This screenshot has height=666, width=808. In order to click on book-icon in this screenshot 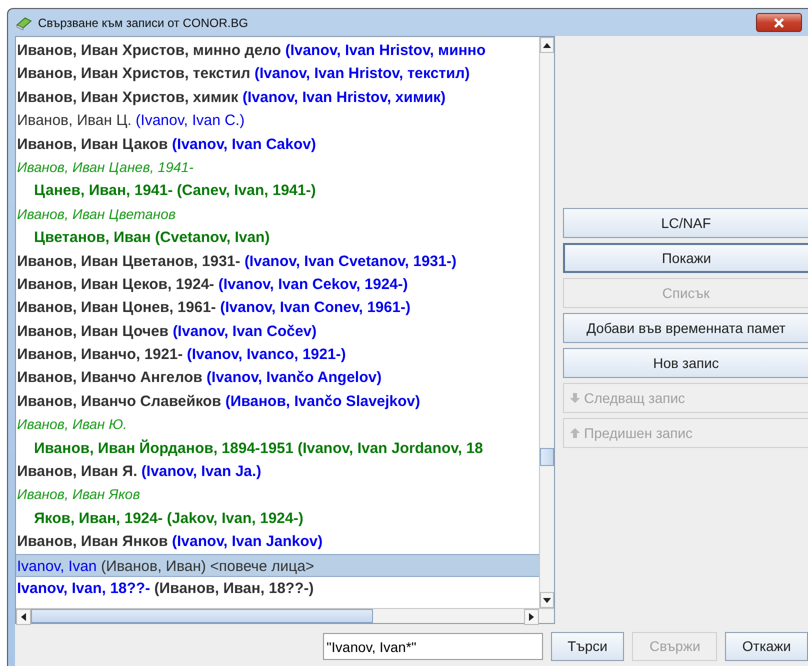, I will do `click(24, 23)`.